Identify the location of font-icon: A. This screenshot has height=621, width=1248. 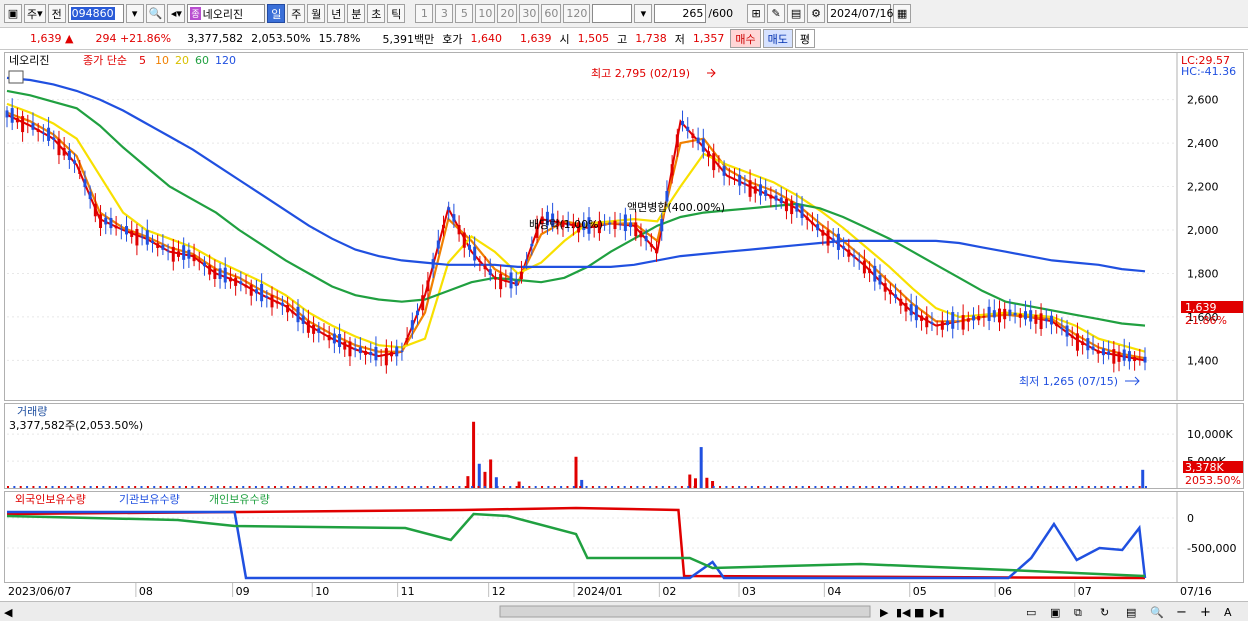
(1228, 612).